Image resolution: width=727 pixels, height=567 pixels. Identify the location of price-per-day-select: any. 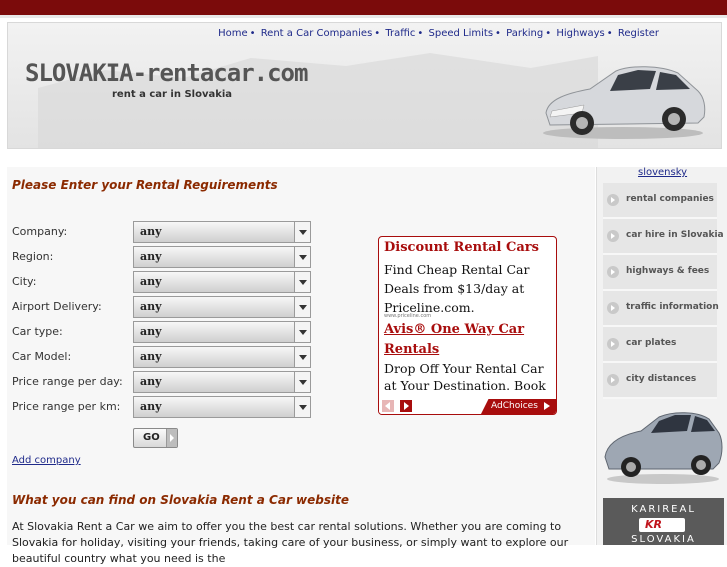
(222, 382).